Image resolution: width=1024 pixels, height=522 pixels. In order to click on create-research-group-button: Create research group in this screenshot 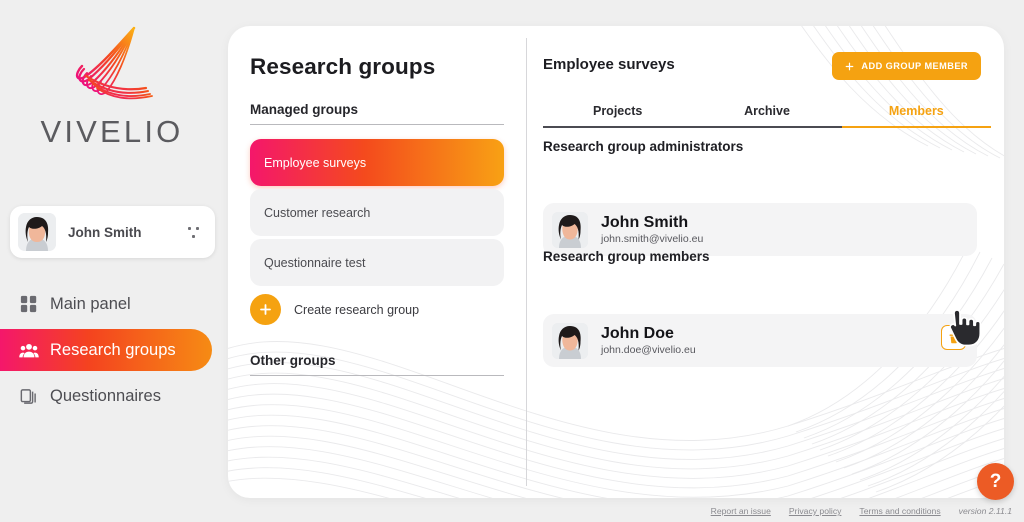, I will do `click(334, 309)`.